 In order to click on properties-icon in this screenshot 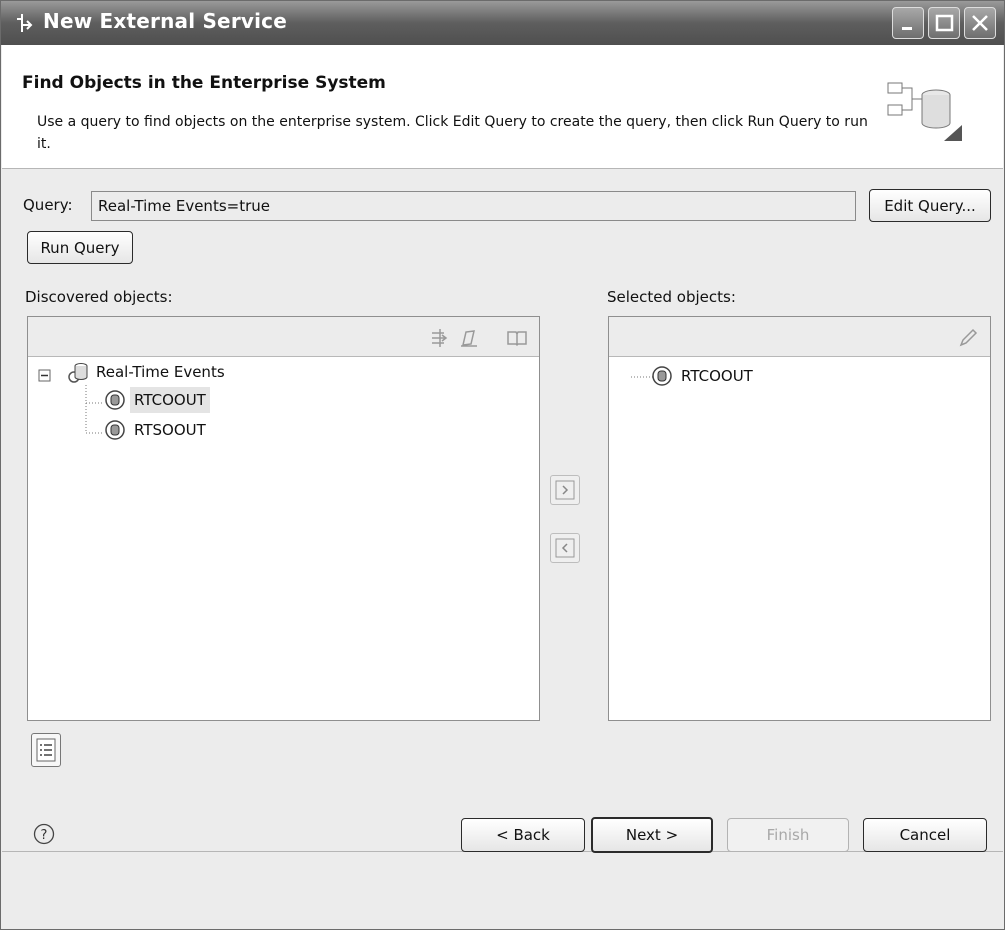, I will do `click(46, 750)`.